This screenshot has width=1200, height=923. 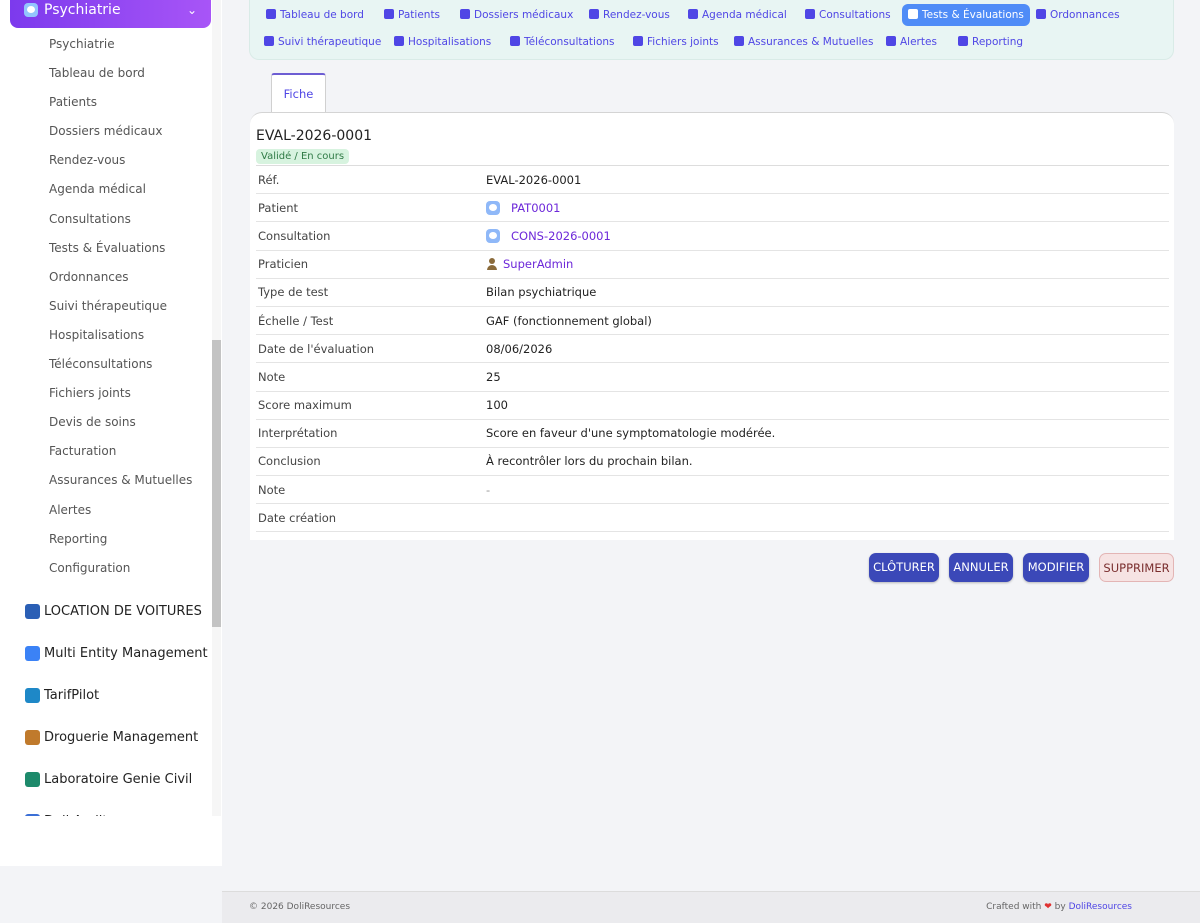 What do you see at coordinates (1048, 907) in the screenshot?
I see `heart-icon: ❤` at bounding box center [1048, 907].